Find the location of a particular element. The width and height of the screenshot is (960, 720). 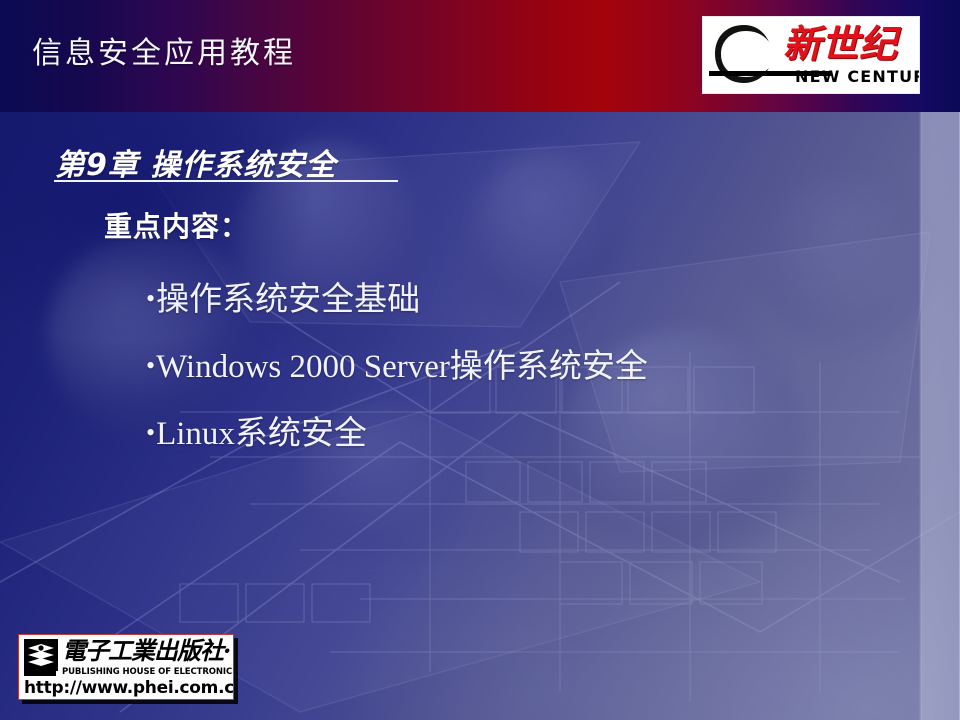

brand-chinese-name: 新世纪 is located at coordinates (840, 44).